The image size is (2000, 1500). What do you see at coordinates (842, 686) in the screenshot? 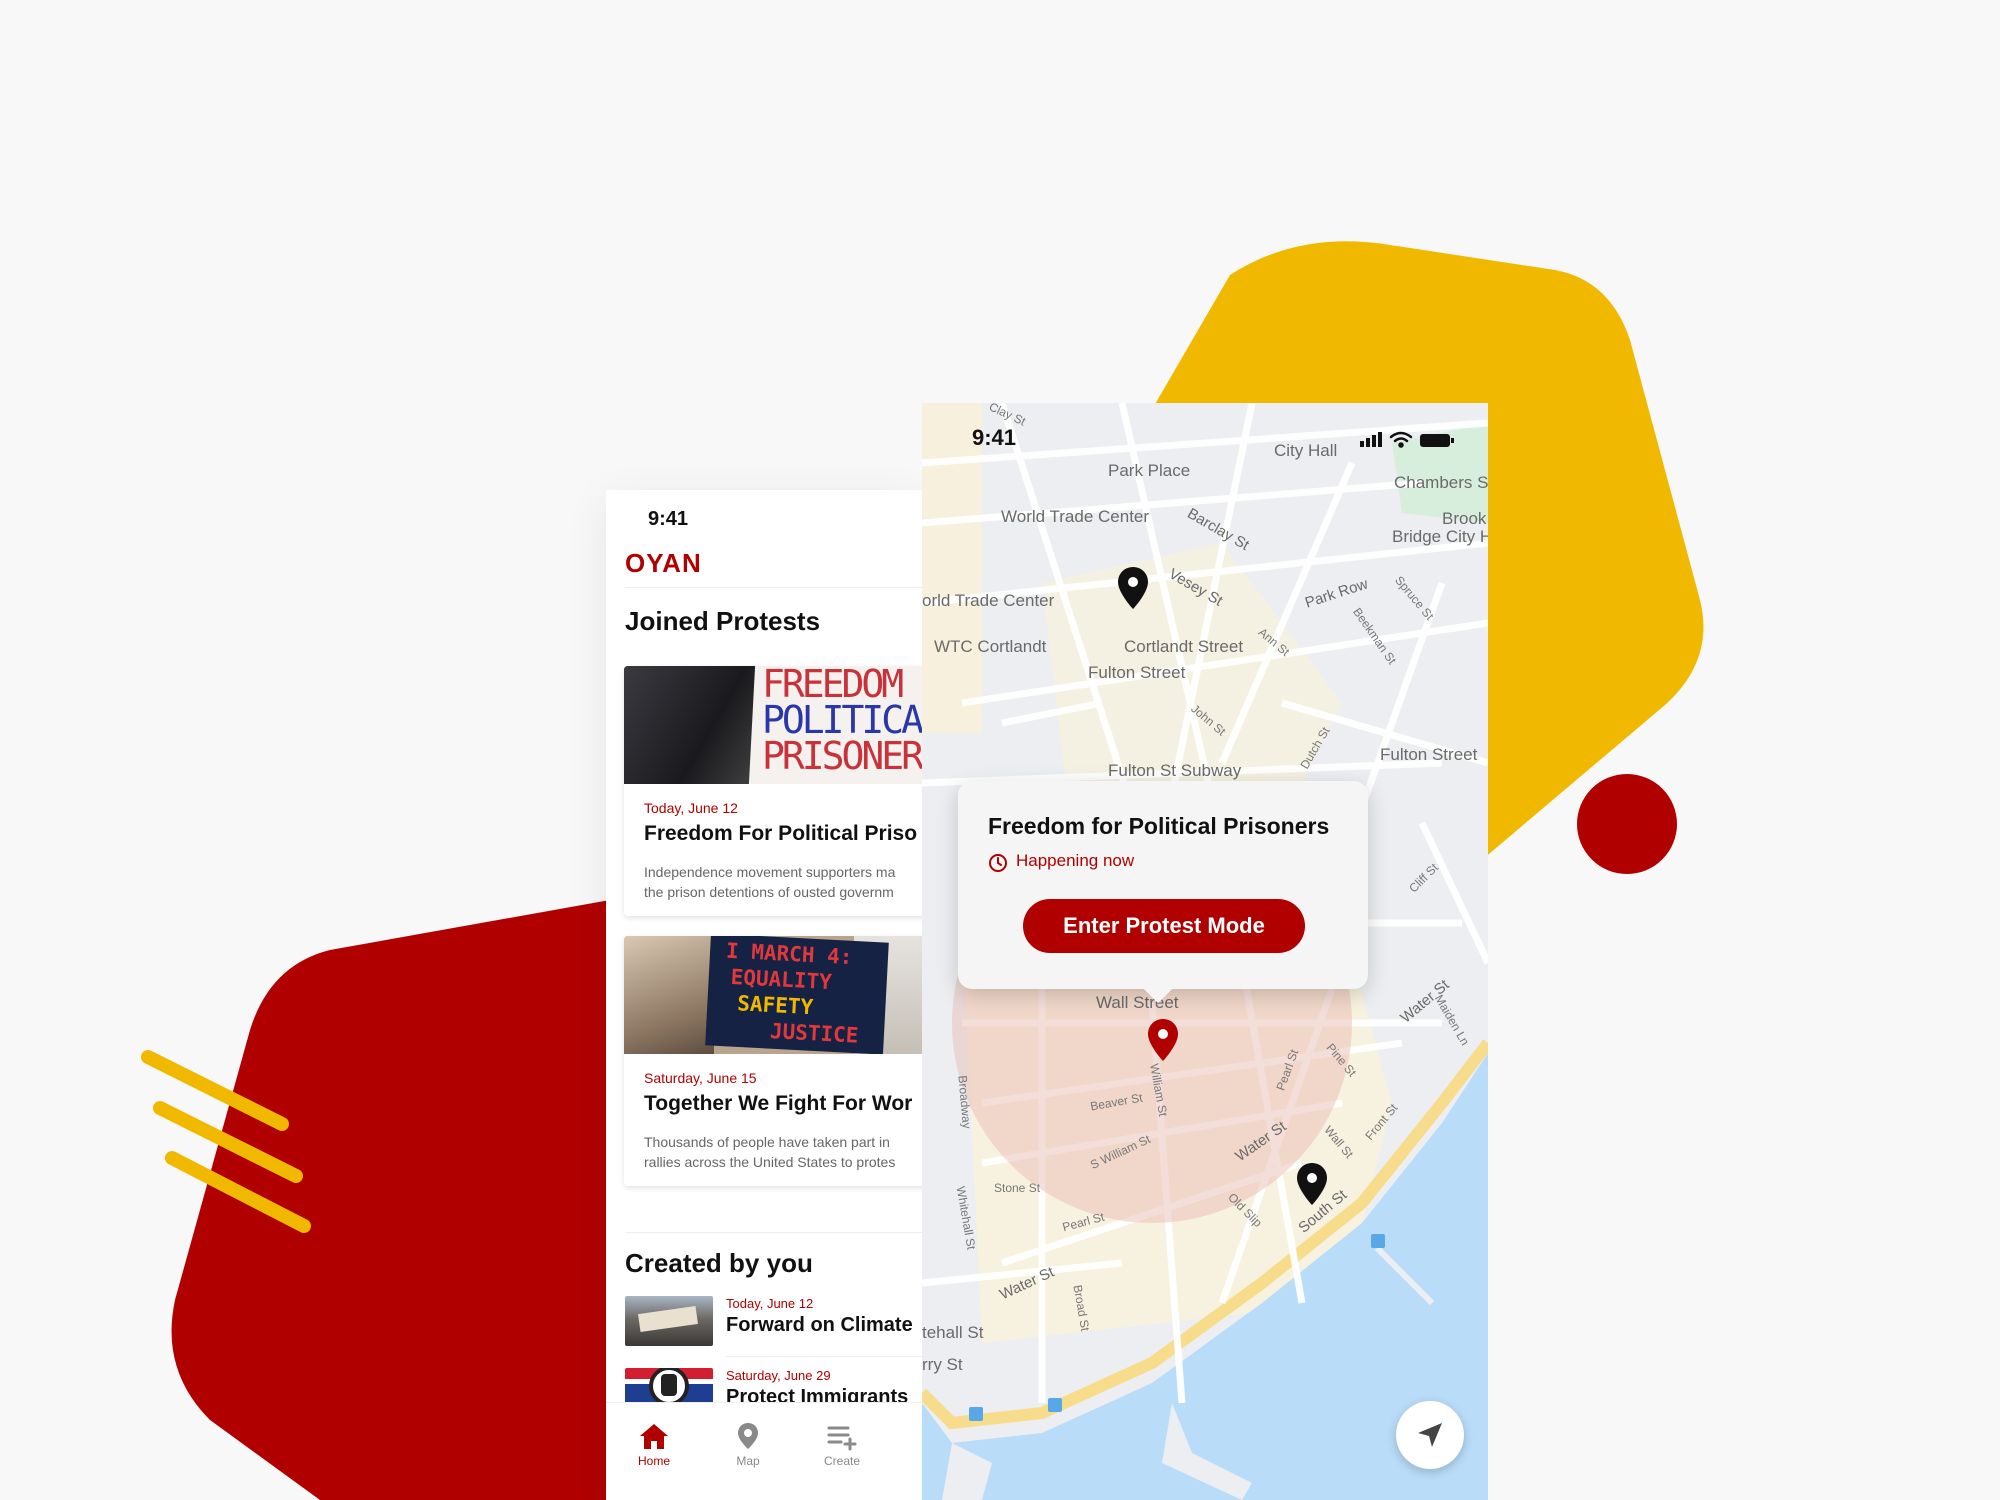
I see `sign-line: FREEDOM F` at bounding box center [842, 686].